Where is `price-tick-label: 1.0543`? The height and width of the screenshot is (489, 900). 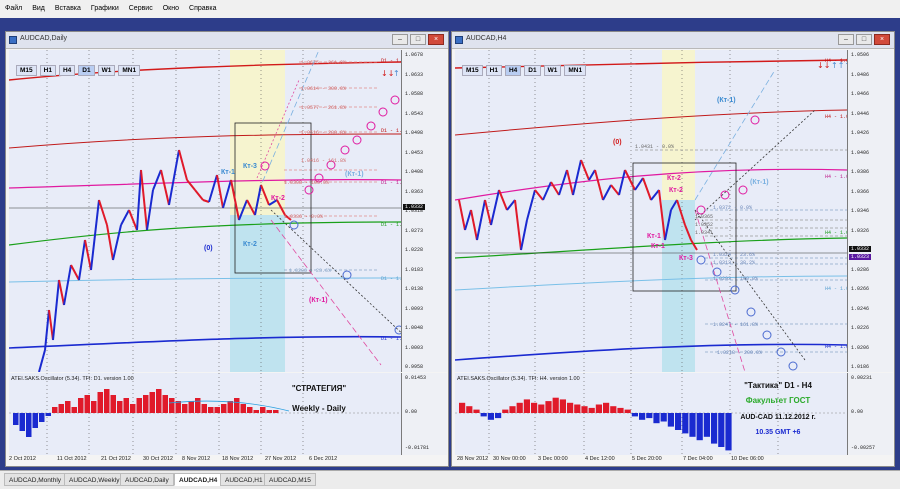 price-tick-label: 1.0543 is located at coordinates (414, 113).